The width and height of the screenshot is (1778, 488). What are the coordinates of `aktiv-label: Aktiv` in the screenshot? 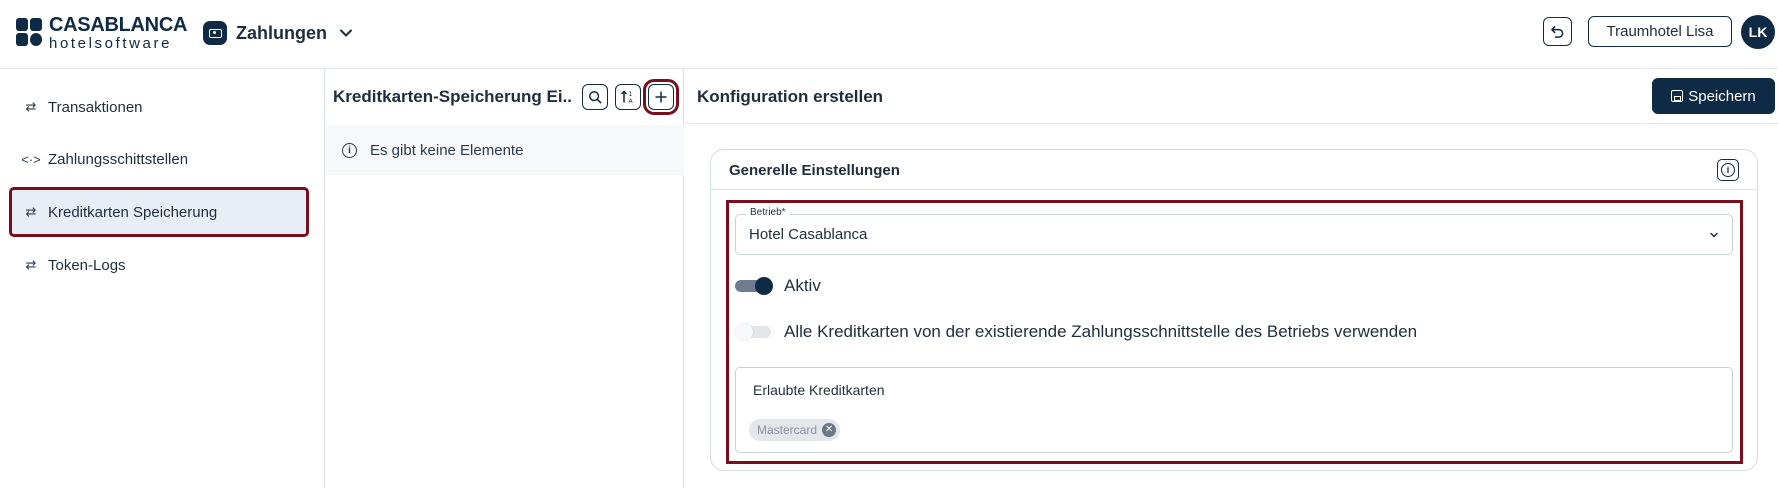 It's located at (802, 285).